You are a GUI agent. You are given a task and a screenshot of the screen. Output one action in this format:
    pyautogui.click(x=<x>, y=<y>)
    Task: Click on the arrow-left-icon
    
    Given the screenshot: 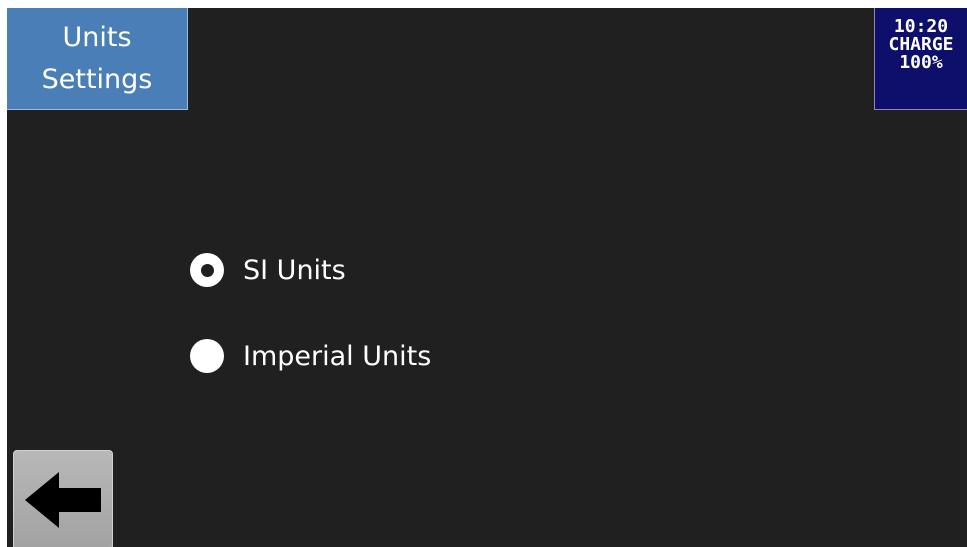 What is the action you would take?
    pyautogui.click(x=63, y=500)
    